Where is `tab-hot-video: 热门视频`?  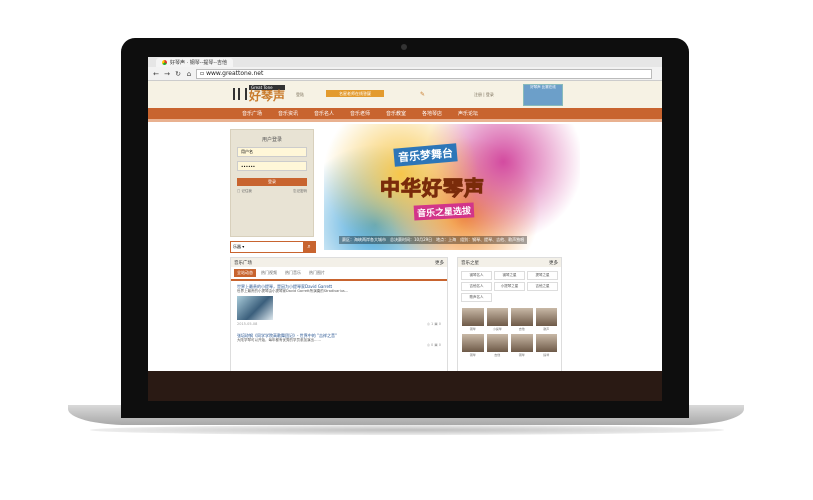
tab-hot-video: 热门视频 is located at coordinates (269, 273).